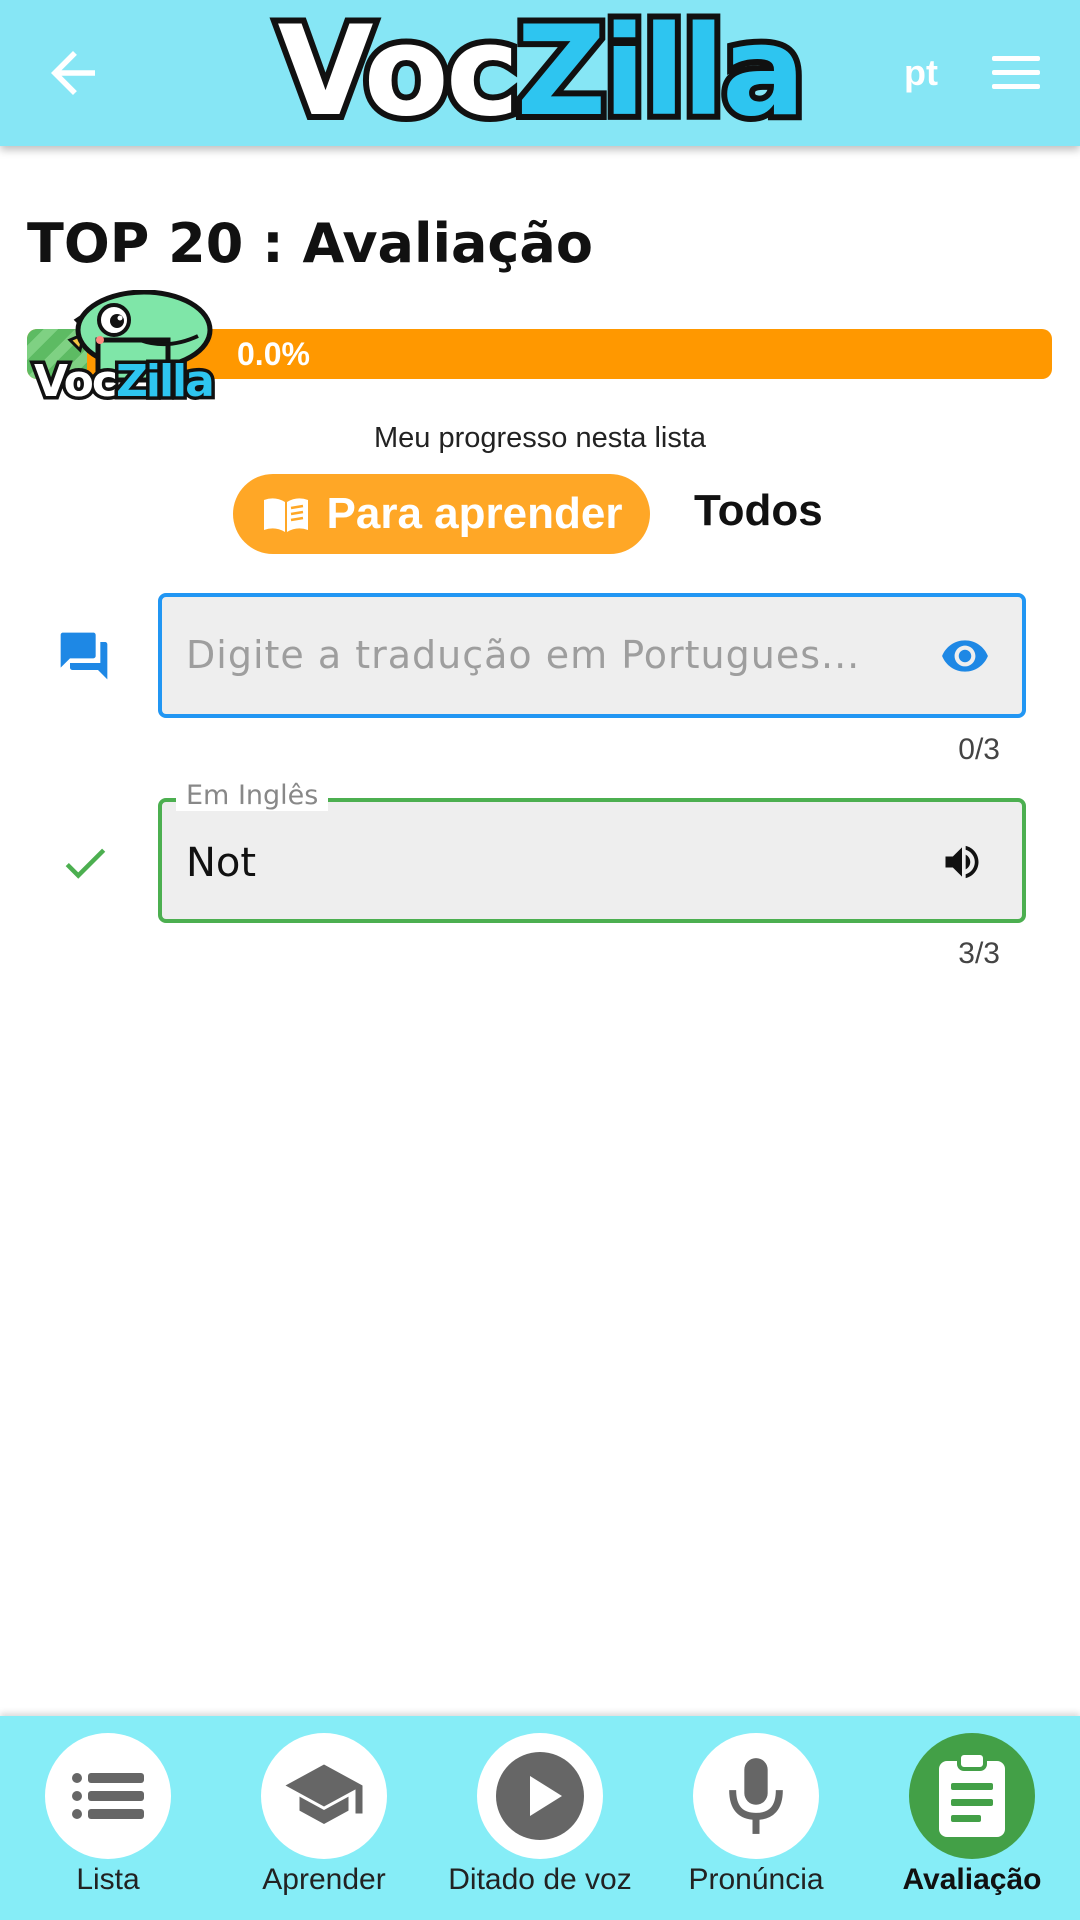 This screenshot has width=1080, height=1920. Describe the element at coordinates (921, 73) in the screenshot. I see `language-selector: pt` at that location.